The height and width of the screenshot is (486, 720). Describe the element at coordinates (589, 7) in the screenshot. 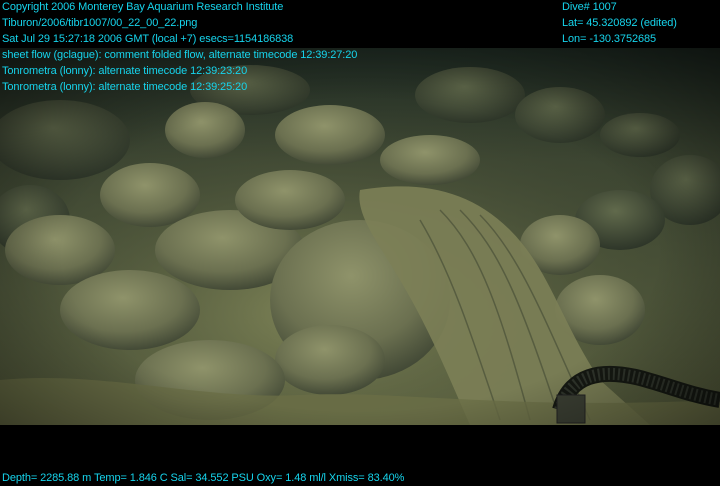

I see `dive-number: Dive# 1007` at that location.